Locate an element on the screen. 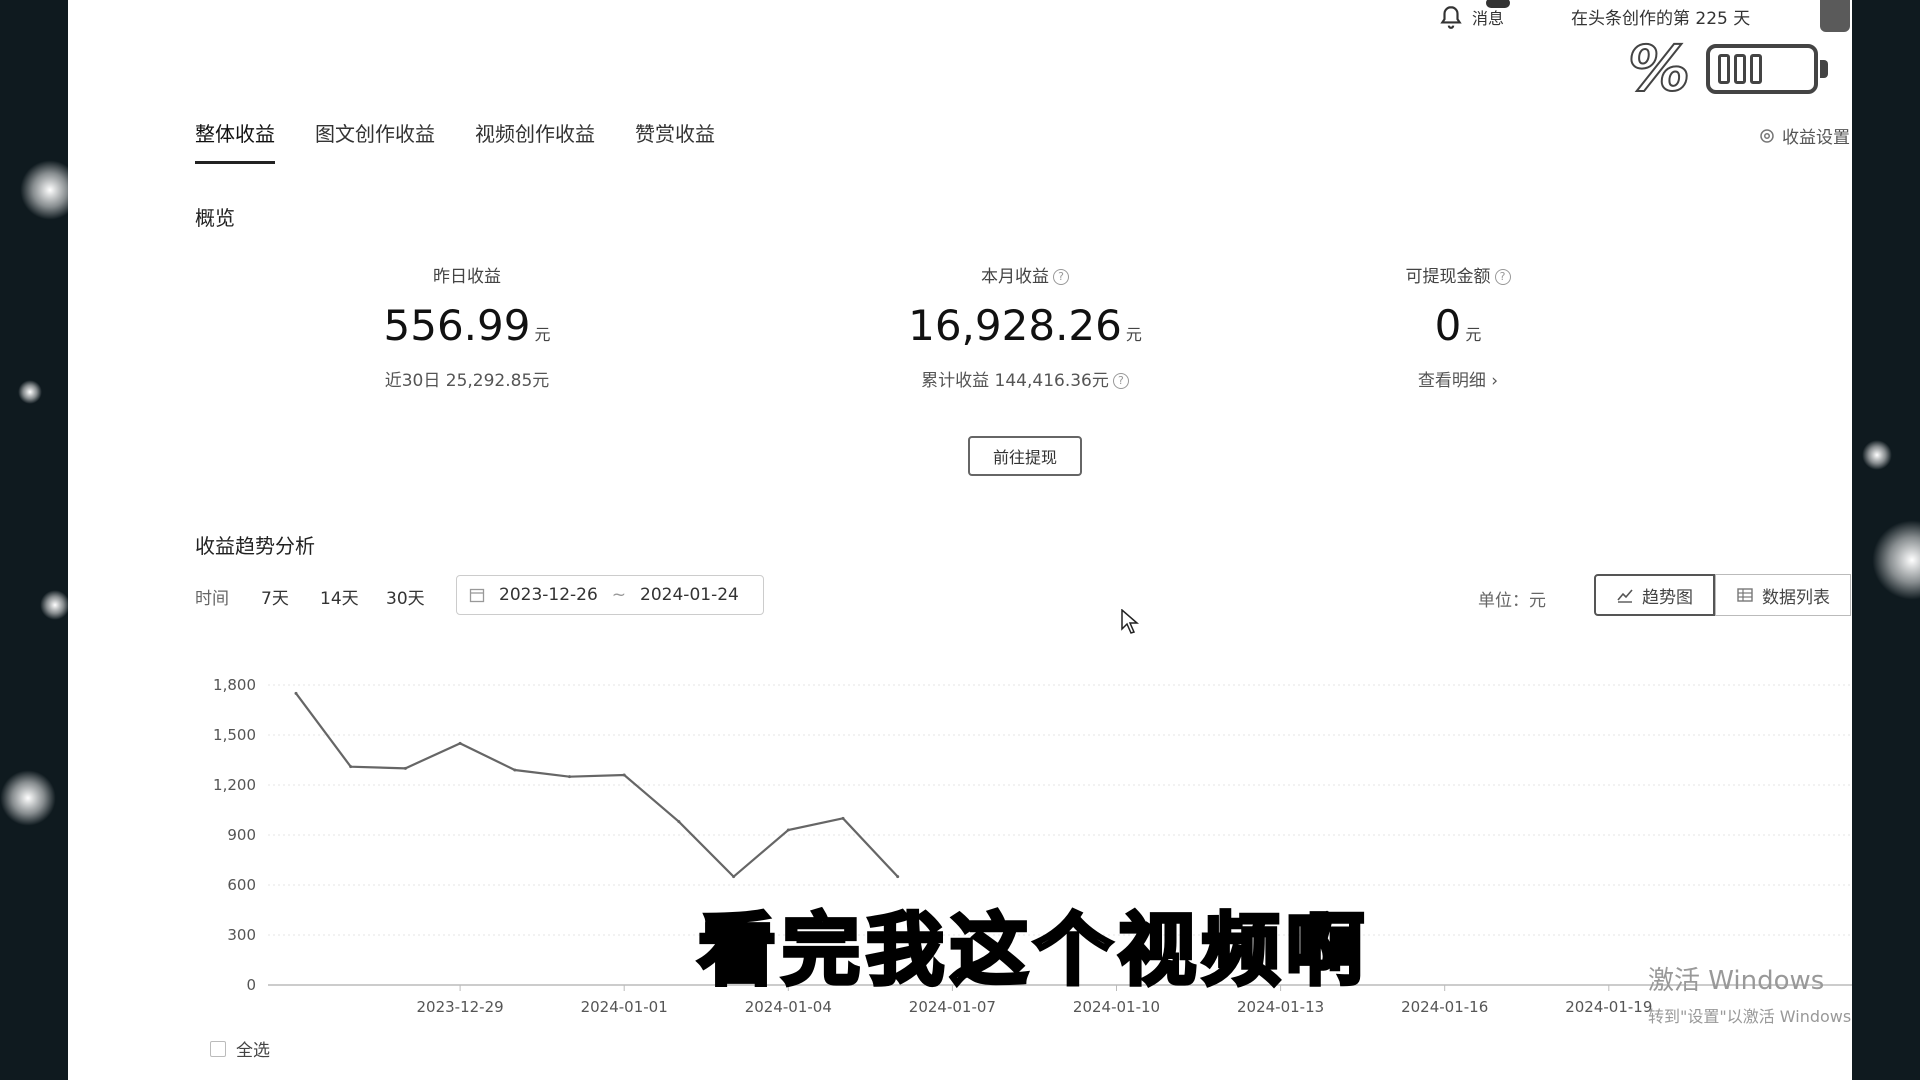 The image size is (1920, 1080). battery-overlay: % is located at coordinates (1727, 69).